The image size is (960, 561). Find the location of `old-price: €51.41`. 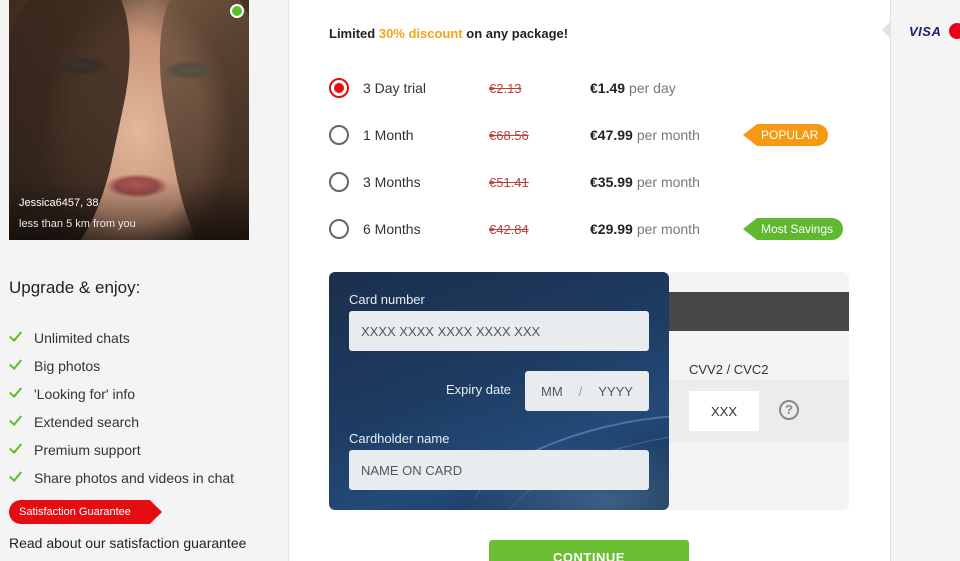

old-price: €51.41 is located at coordinates (509, 182).